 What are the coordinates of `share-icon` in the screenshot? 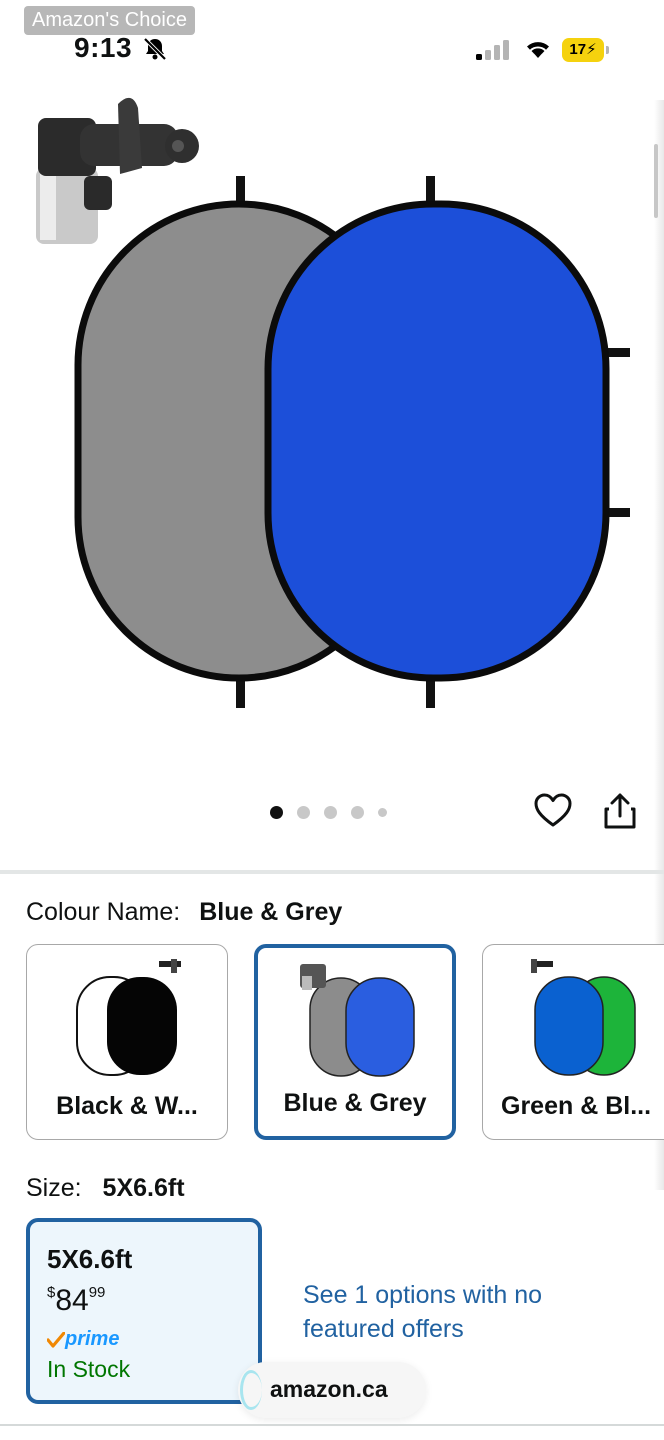 It's located at (620, 811).